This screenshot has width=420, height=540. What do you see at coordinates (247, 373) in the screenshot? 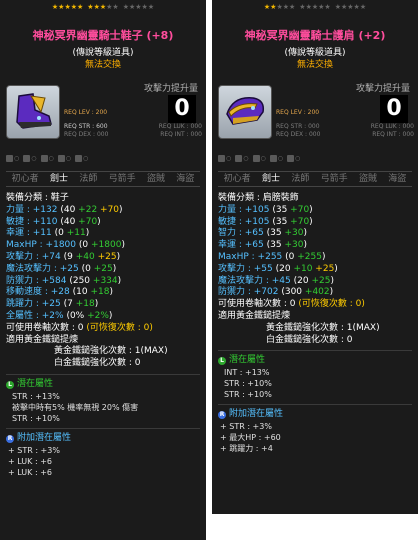
I see `potential-line: INT : +13%` at bounding box center [247, 373].